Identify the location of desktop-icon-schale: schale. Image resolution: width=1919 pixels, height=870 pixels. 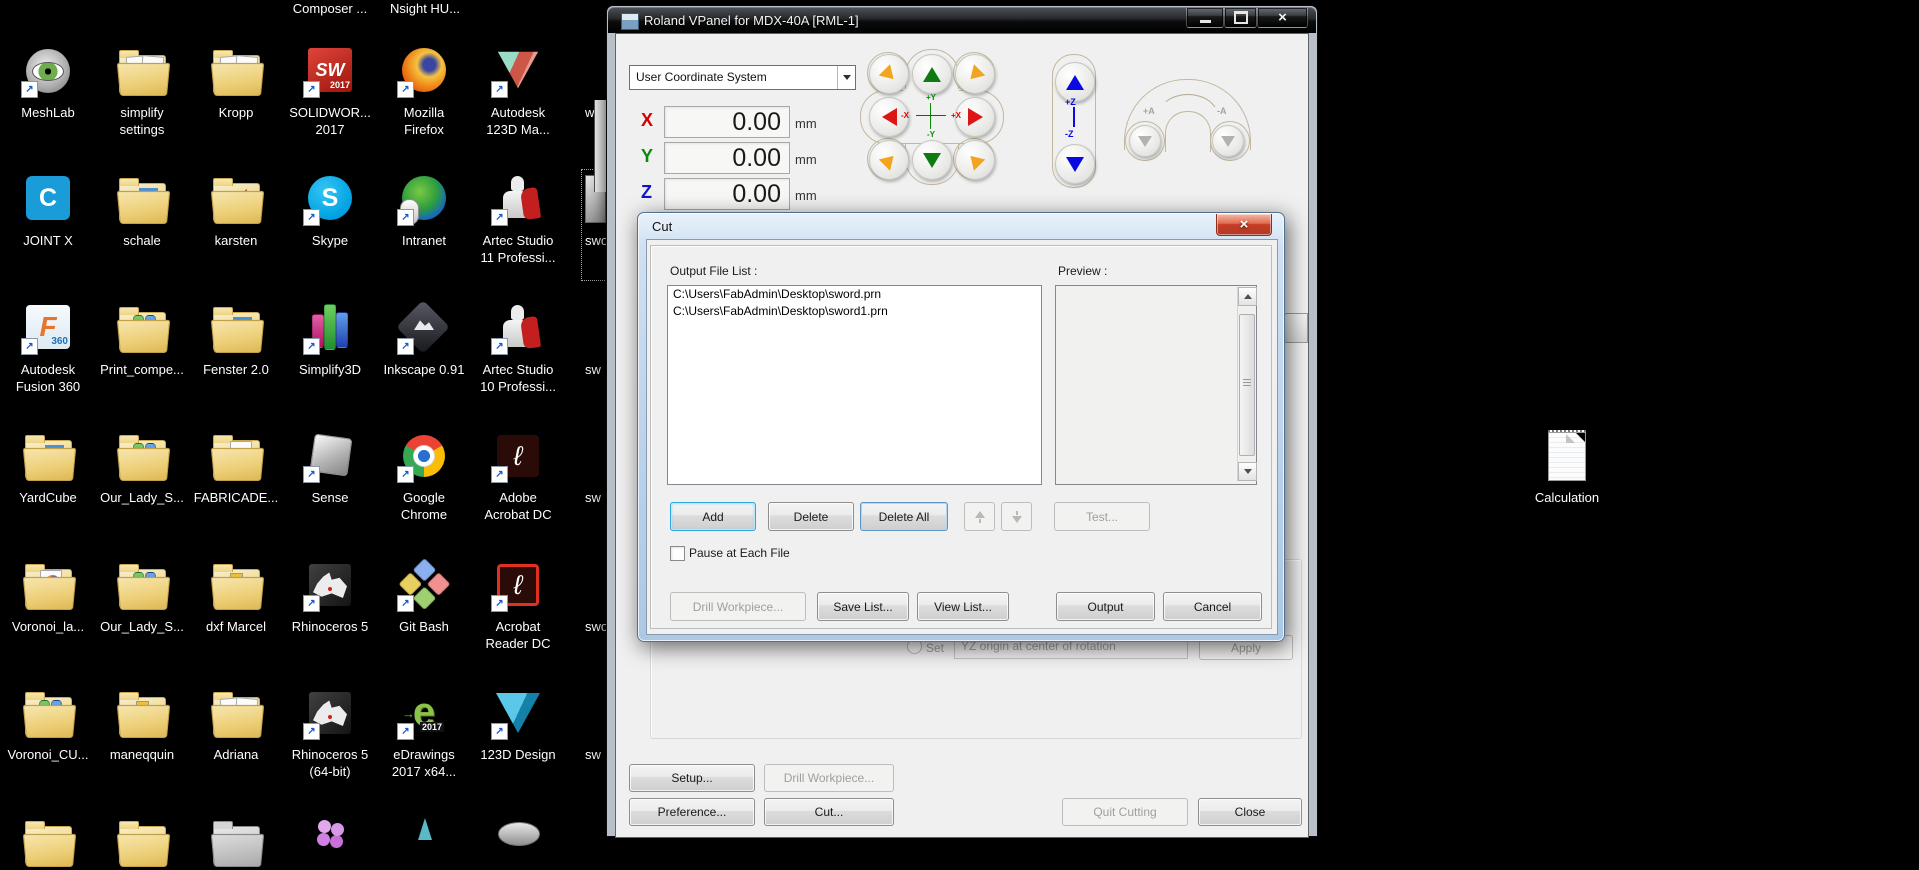
(142, 210).